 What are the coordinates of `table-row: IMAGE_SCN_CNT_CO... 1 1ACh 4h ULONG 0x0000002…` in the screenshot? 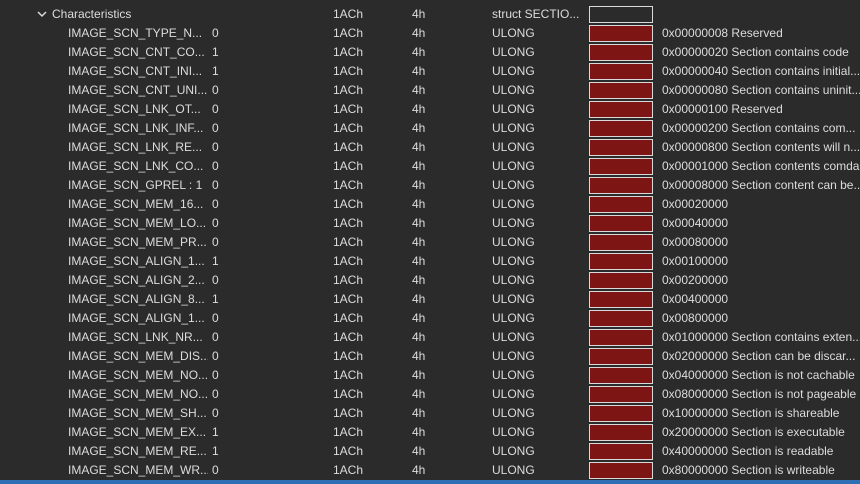 It's located at (430, 52).